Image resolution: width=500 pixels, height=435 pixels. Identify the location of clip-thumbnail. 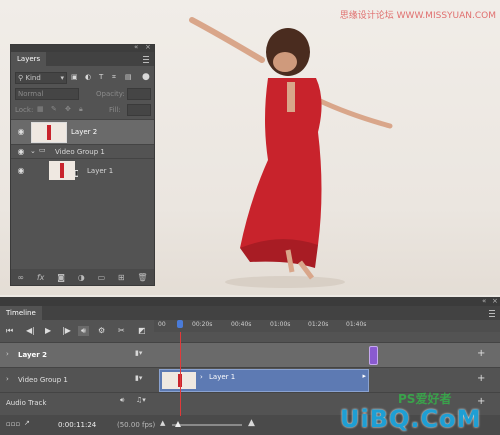
(179, 380).